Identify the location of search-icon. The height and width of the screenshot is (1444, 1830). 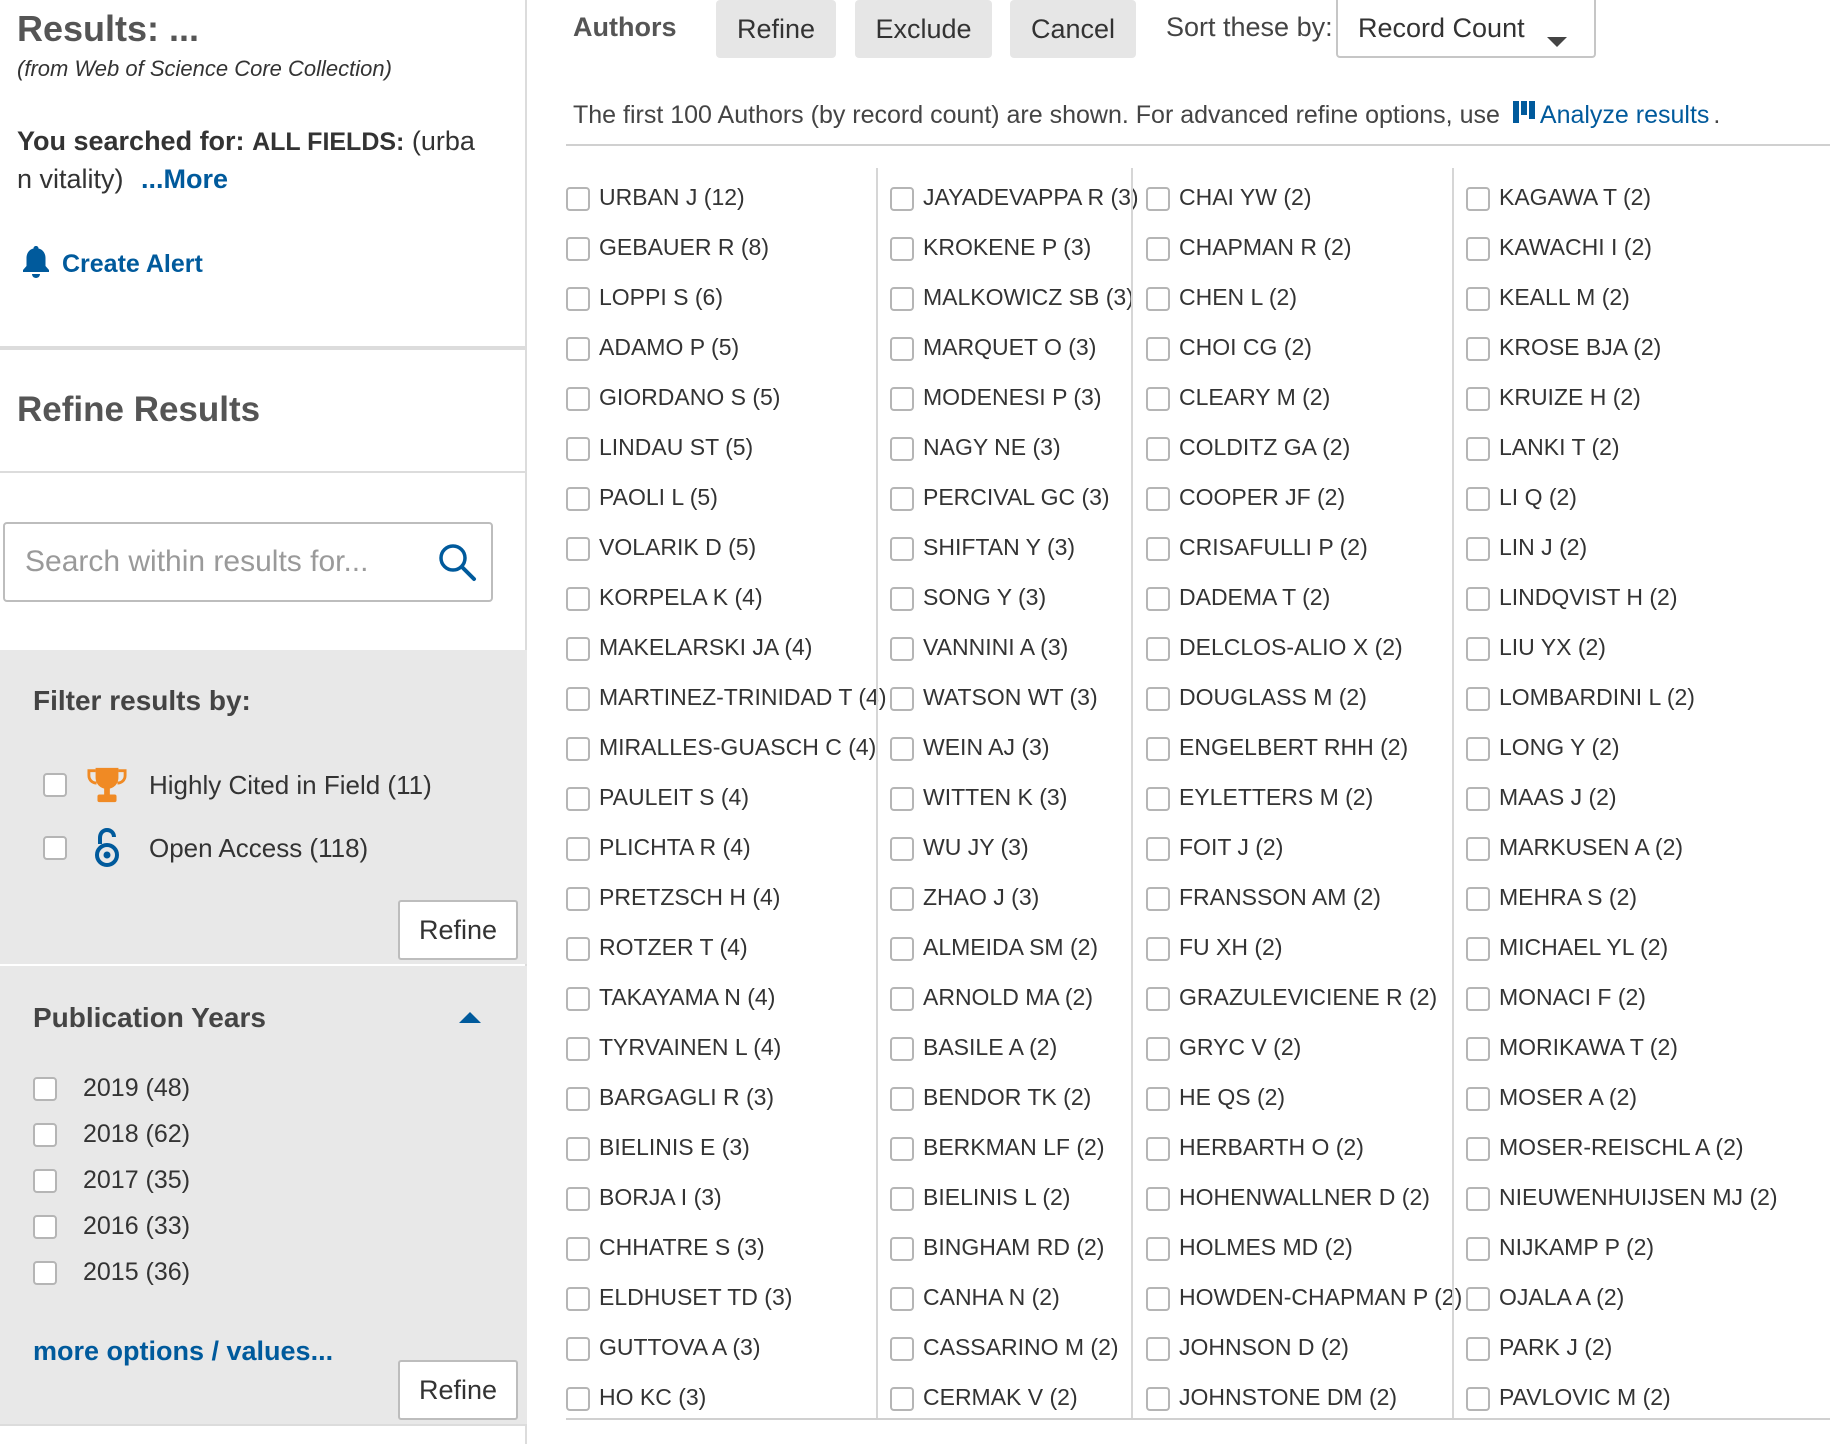
(457, 564).